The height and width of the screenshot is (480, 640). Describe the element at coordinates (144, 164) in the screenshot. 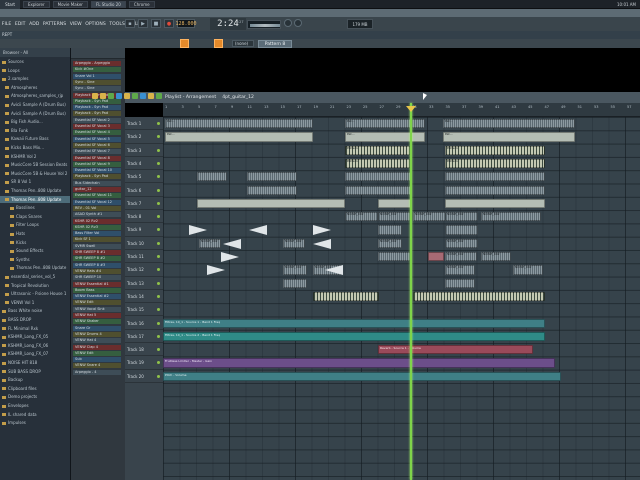

I see `track-header: Track 4` at that location.